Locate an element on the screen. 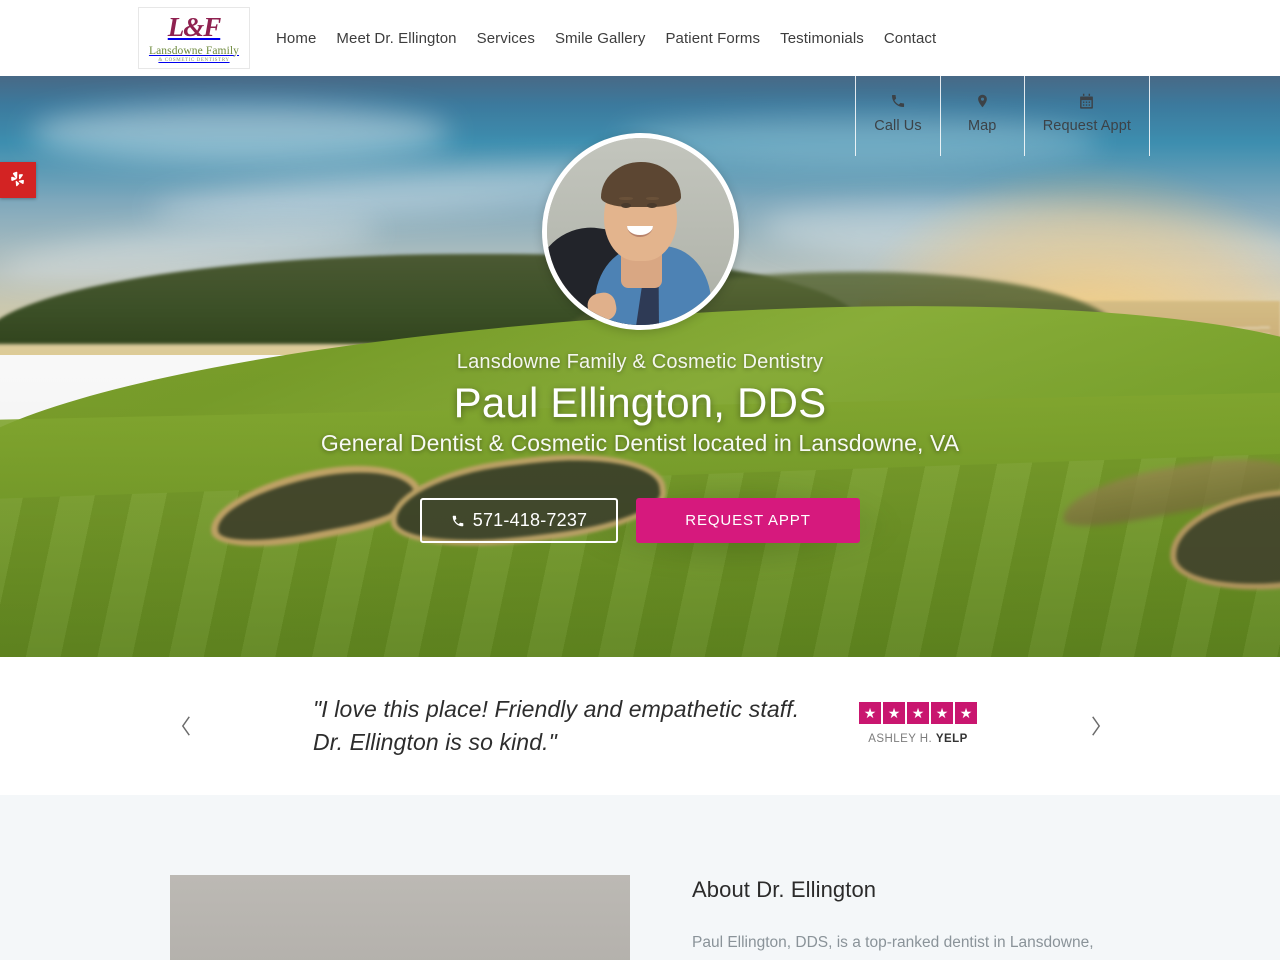  hero-phone-button: 571-418-7237 is located at coordinates (519, 520).